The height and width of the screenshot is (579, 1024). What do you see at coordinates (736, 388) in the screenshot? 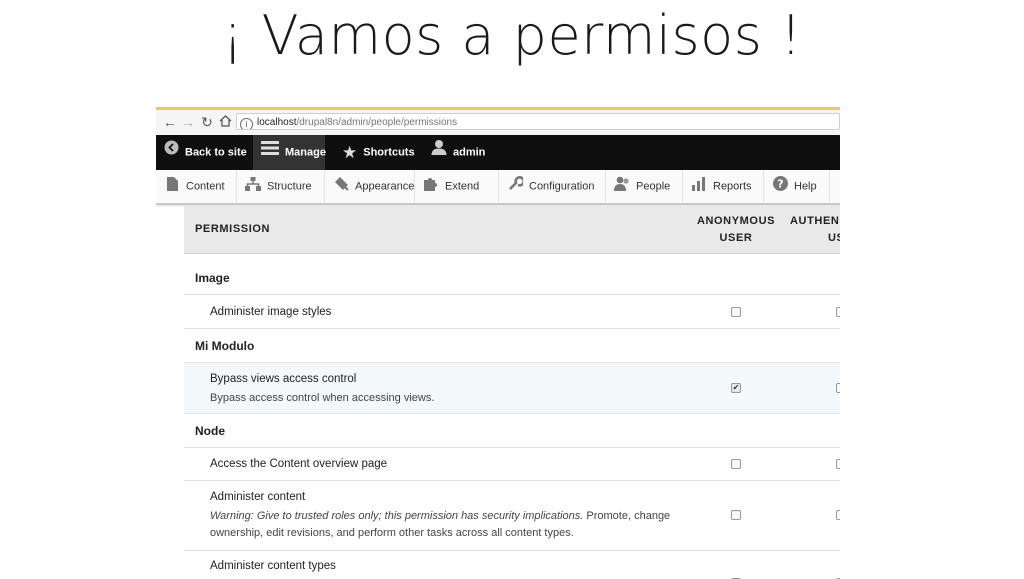
I see `anonymous-checkbox: ✔` at bounding box center [736, 388].